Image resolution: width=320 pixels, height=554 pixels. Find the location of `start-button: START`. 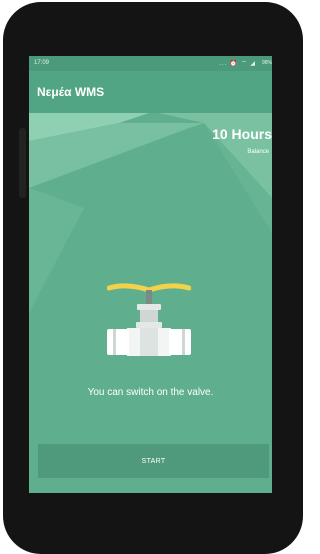

start-button: START is located at coordinates (153, 461).